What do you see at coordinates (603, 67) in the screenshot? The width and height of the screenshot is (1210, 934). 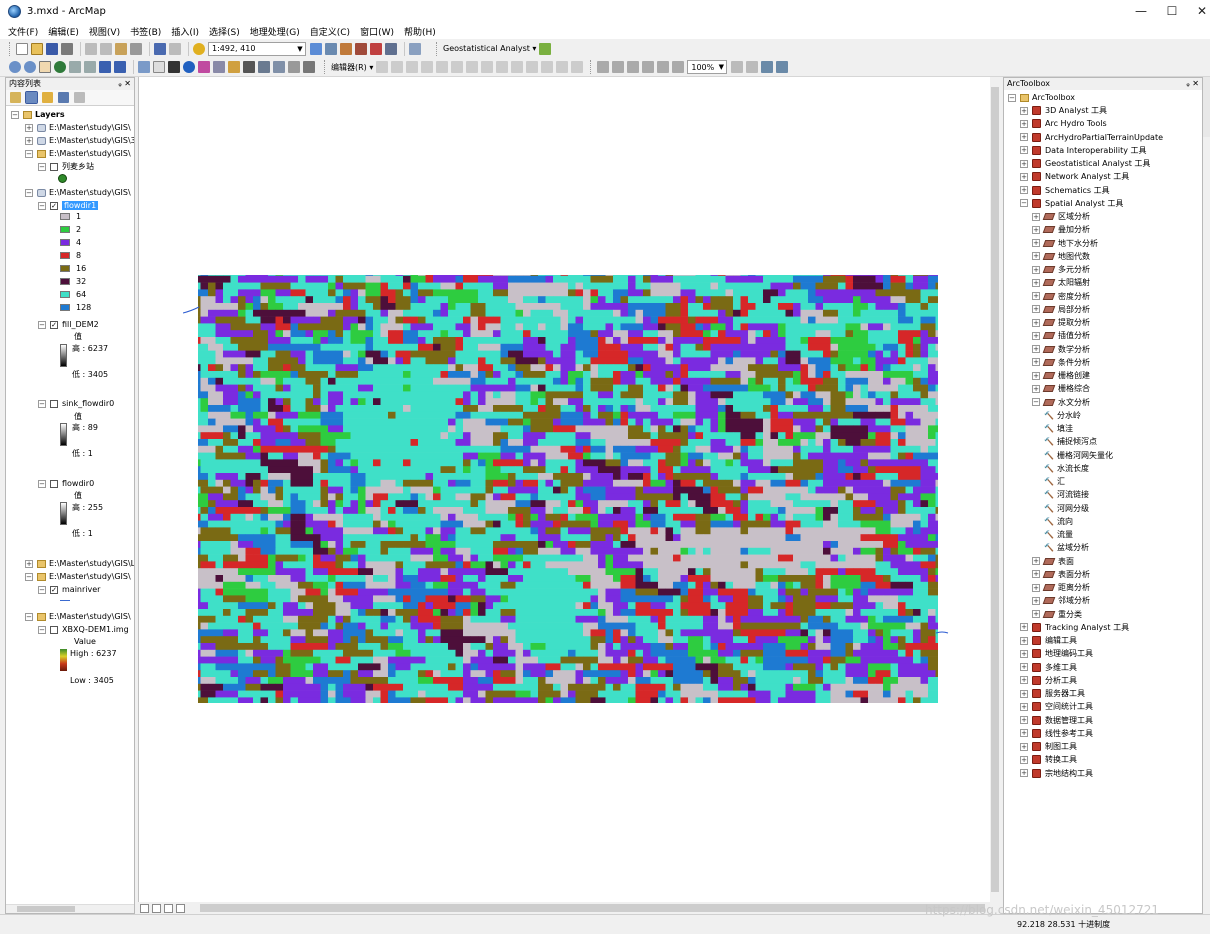 I see `layout-zoom-in-icon` at bounding box center [603, 67].